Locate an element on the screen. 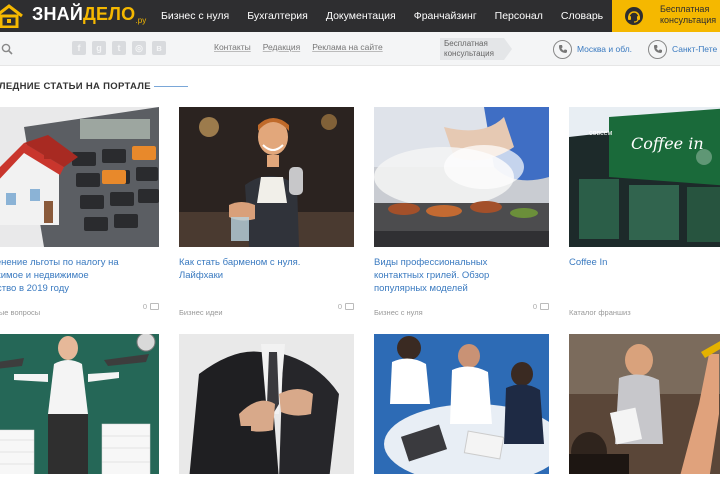 The width and height of the screenshot is (720, 480). nav-item-documents: Документация is located at coordinates (361, 16).